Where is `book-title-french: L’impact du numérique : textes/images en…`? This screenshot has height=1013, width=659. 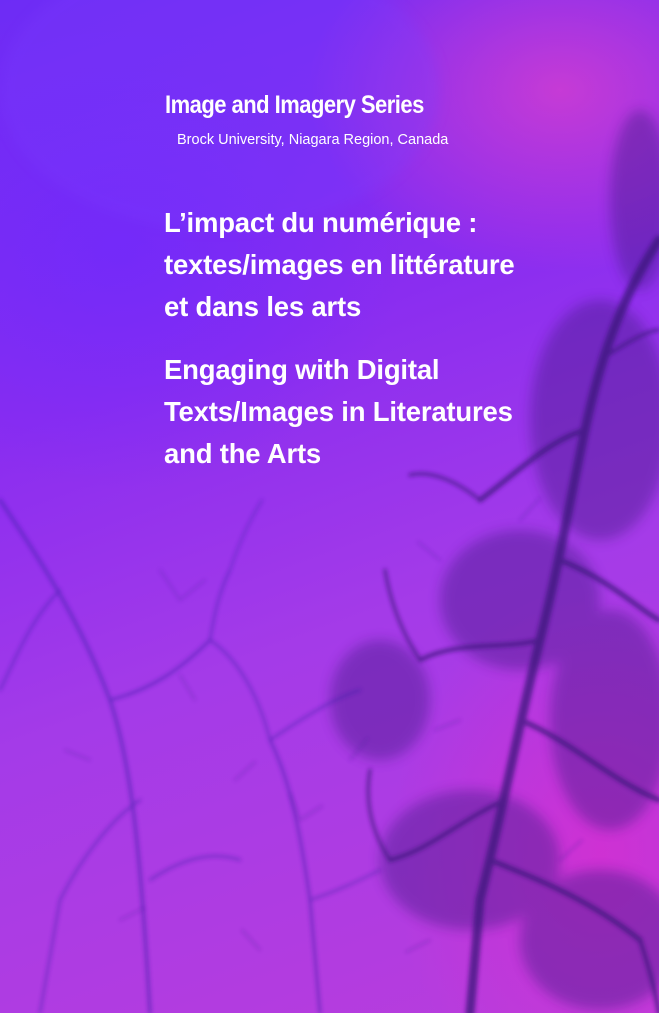
book-title-french: L’impact du numérique : textes/images en… is located at coordinates (339, 265).